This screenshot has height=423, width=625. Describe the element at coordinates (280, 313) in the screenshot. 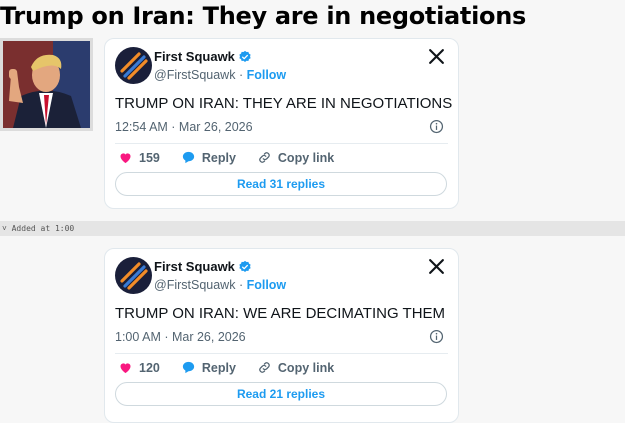

I see `tweet-text: TRUMP ON IRAN: WE ARE DECIMATING THEM` at that location.